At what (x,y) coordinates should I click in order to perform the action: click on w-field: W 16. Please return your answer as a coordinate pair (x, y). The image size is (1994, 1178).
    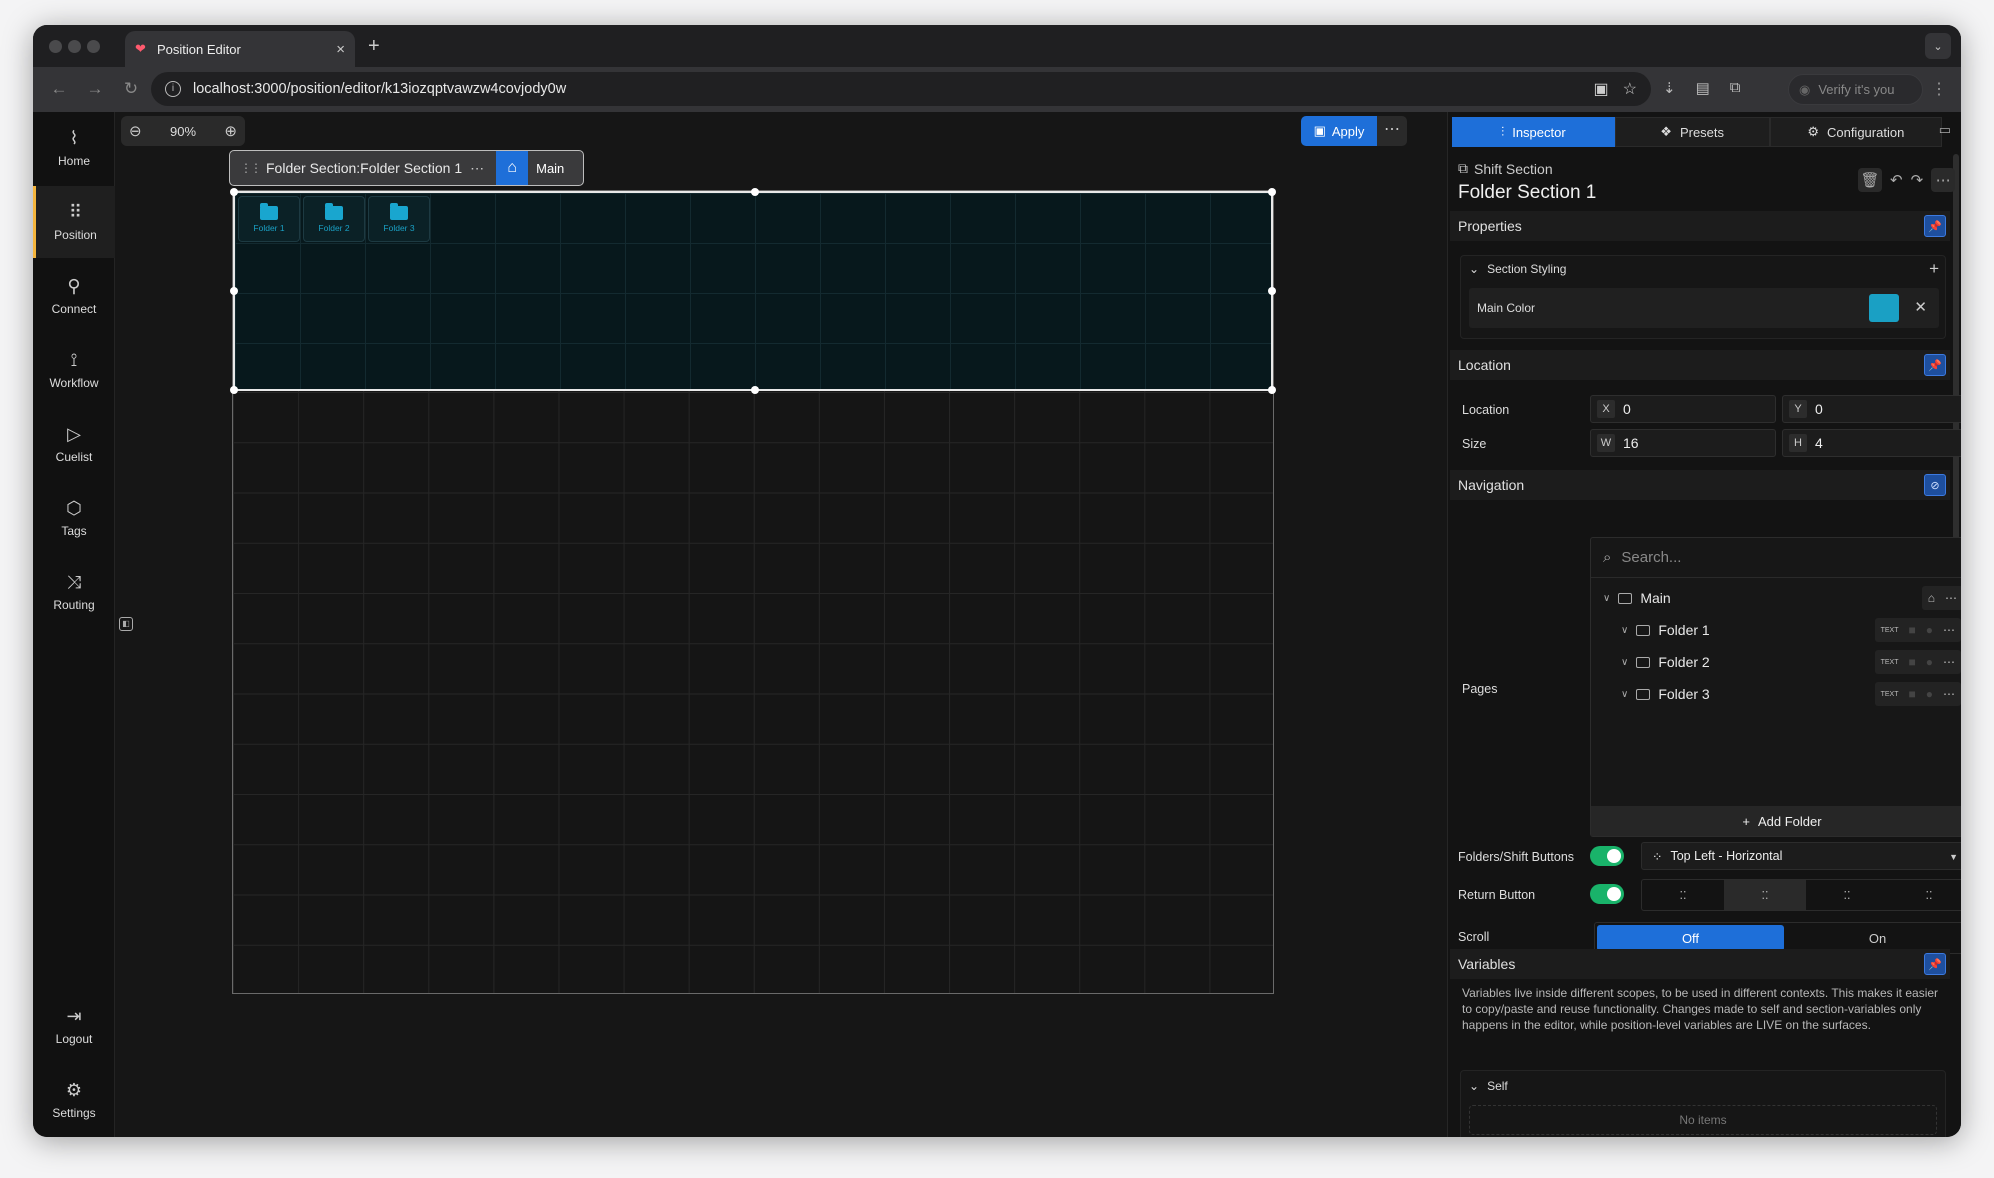
    Looking at the image, I should click on (1683, 443).